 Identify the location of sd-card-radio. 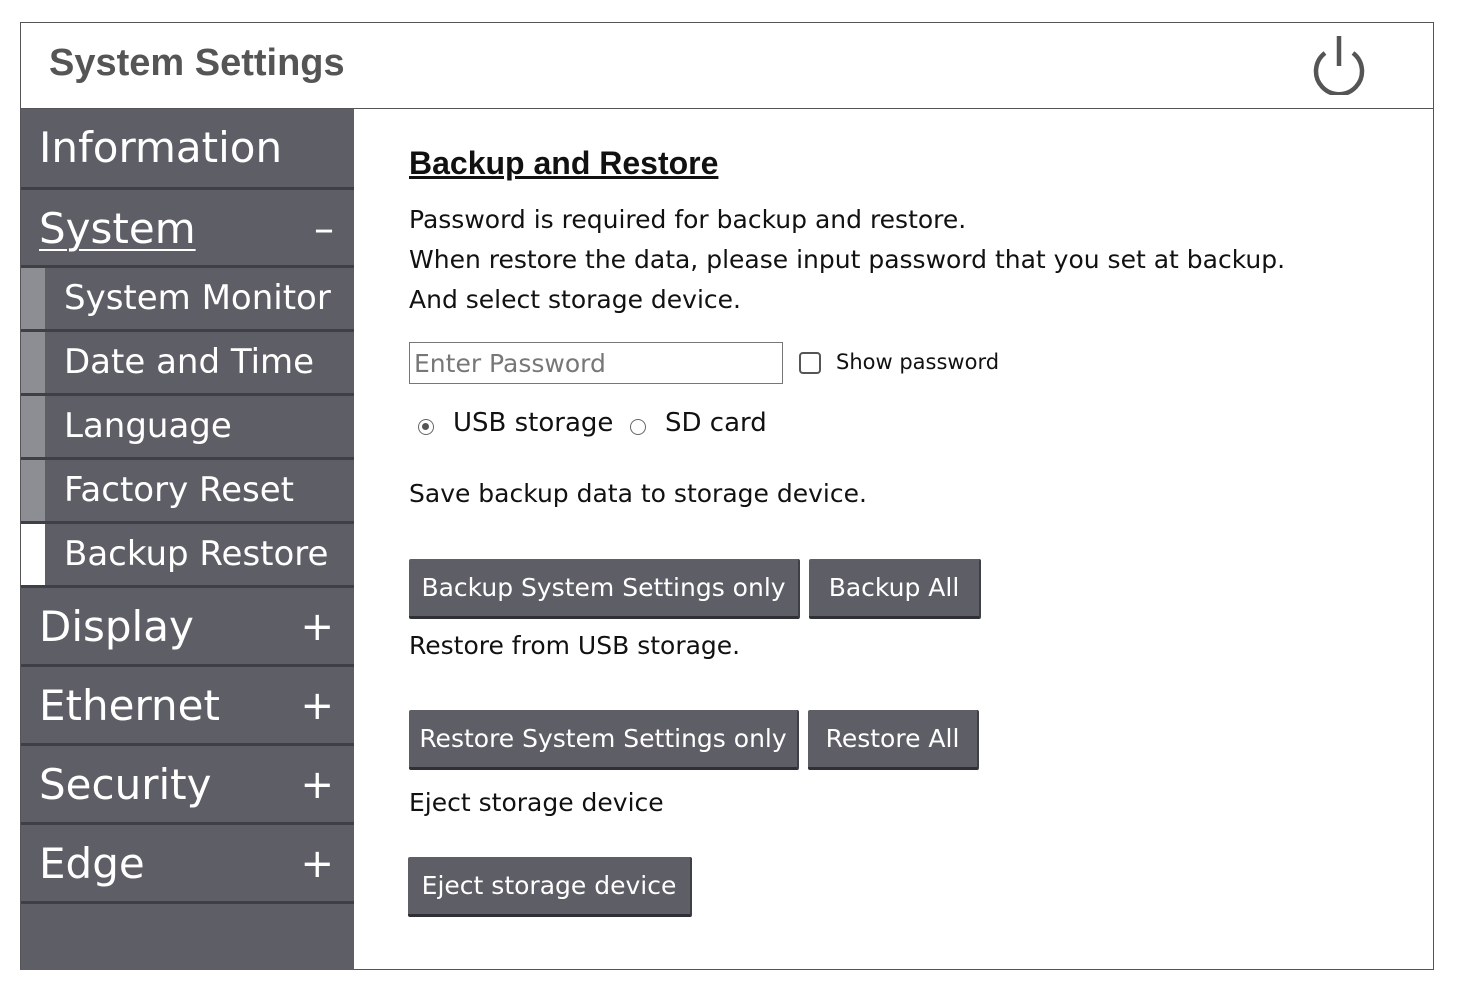
(638, 427).